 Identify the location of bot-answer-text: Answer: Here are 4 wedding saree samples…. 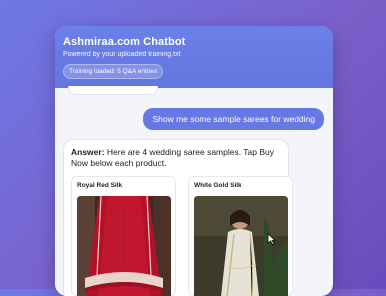
(176, 158).